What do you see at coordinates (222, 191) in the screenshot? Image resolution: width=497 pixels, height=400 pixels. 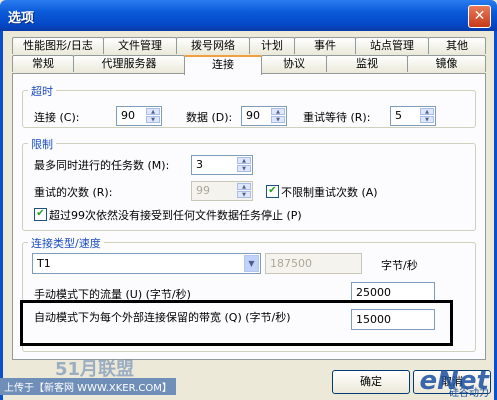 I see `retry-count-spinner: 99 ▲ ▼` at bounding box center [222, 191].